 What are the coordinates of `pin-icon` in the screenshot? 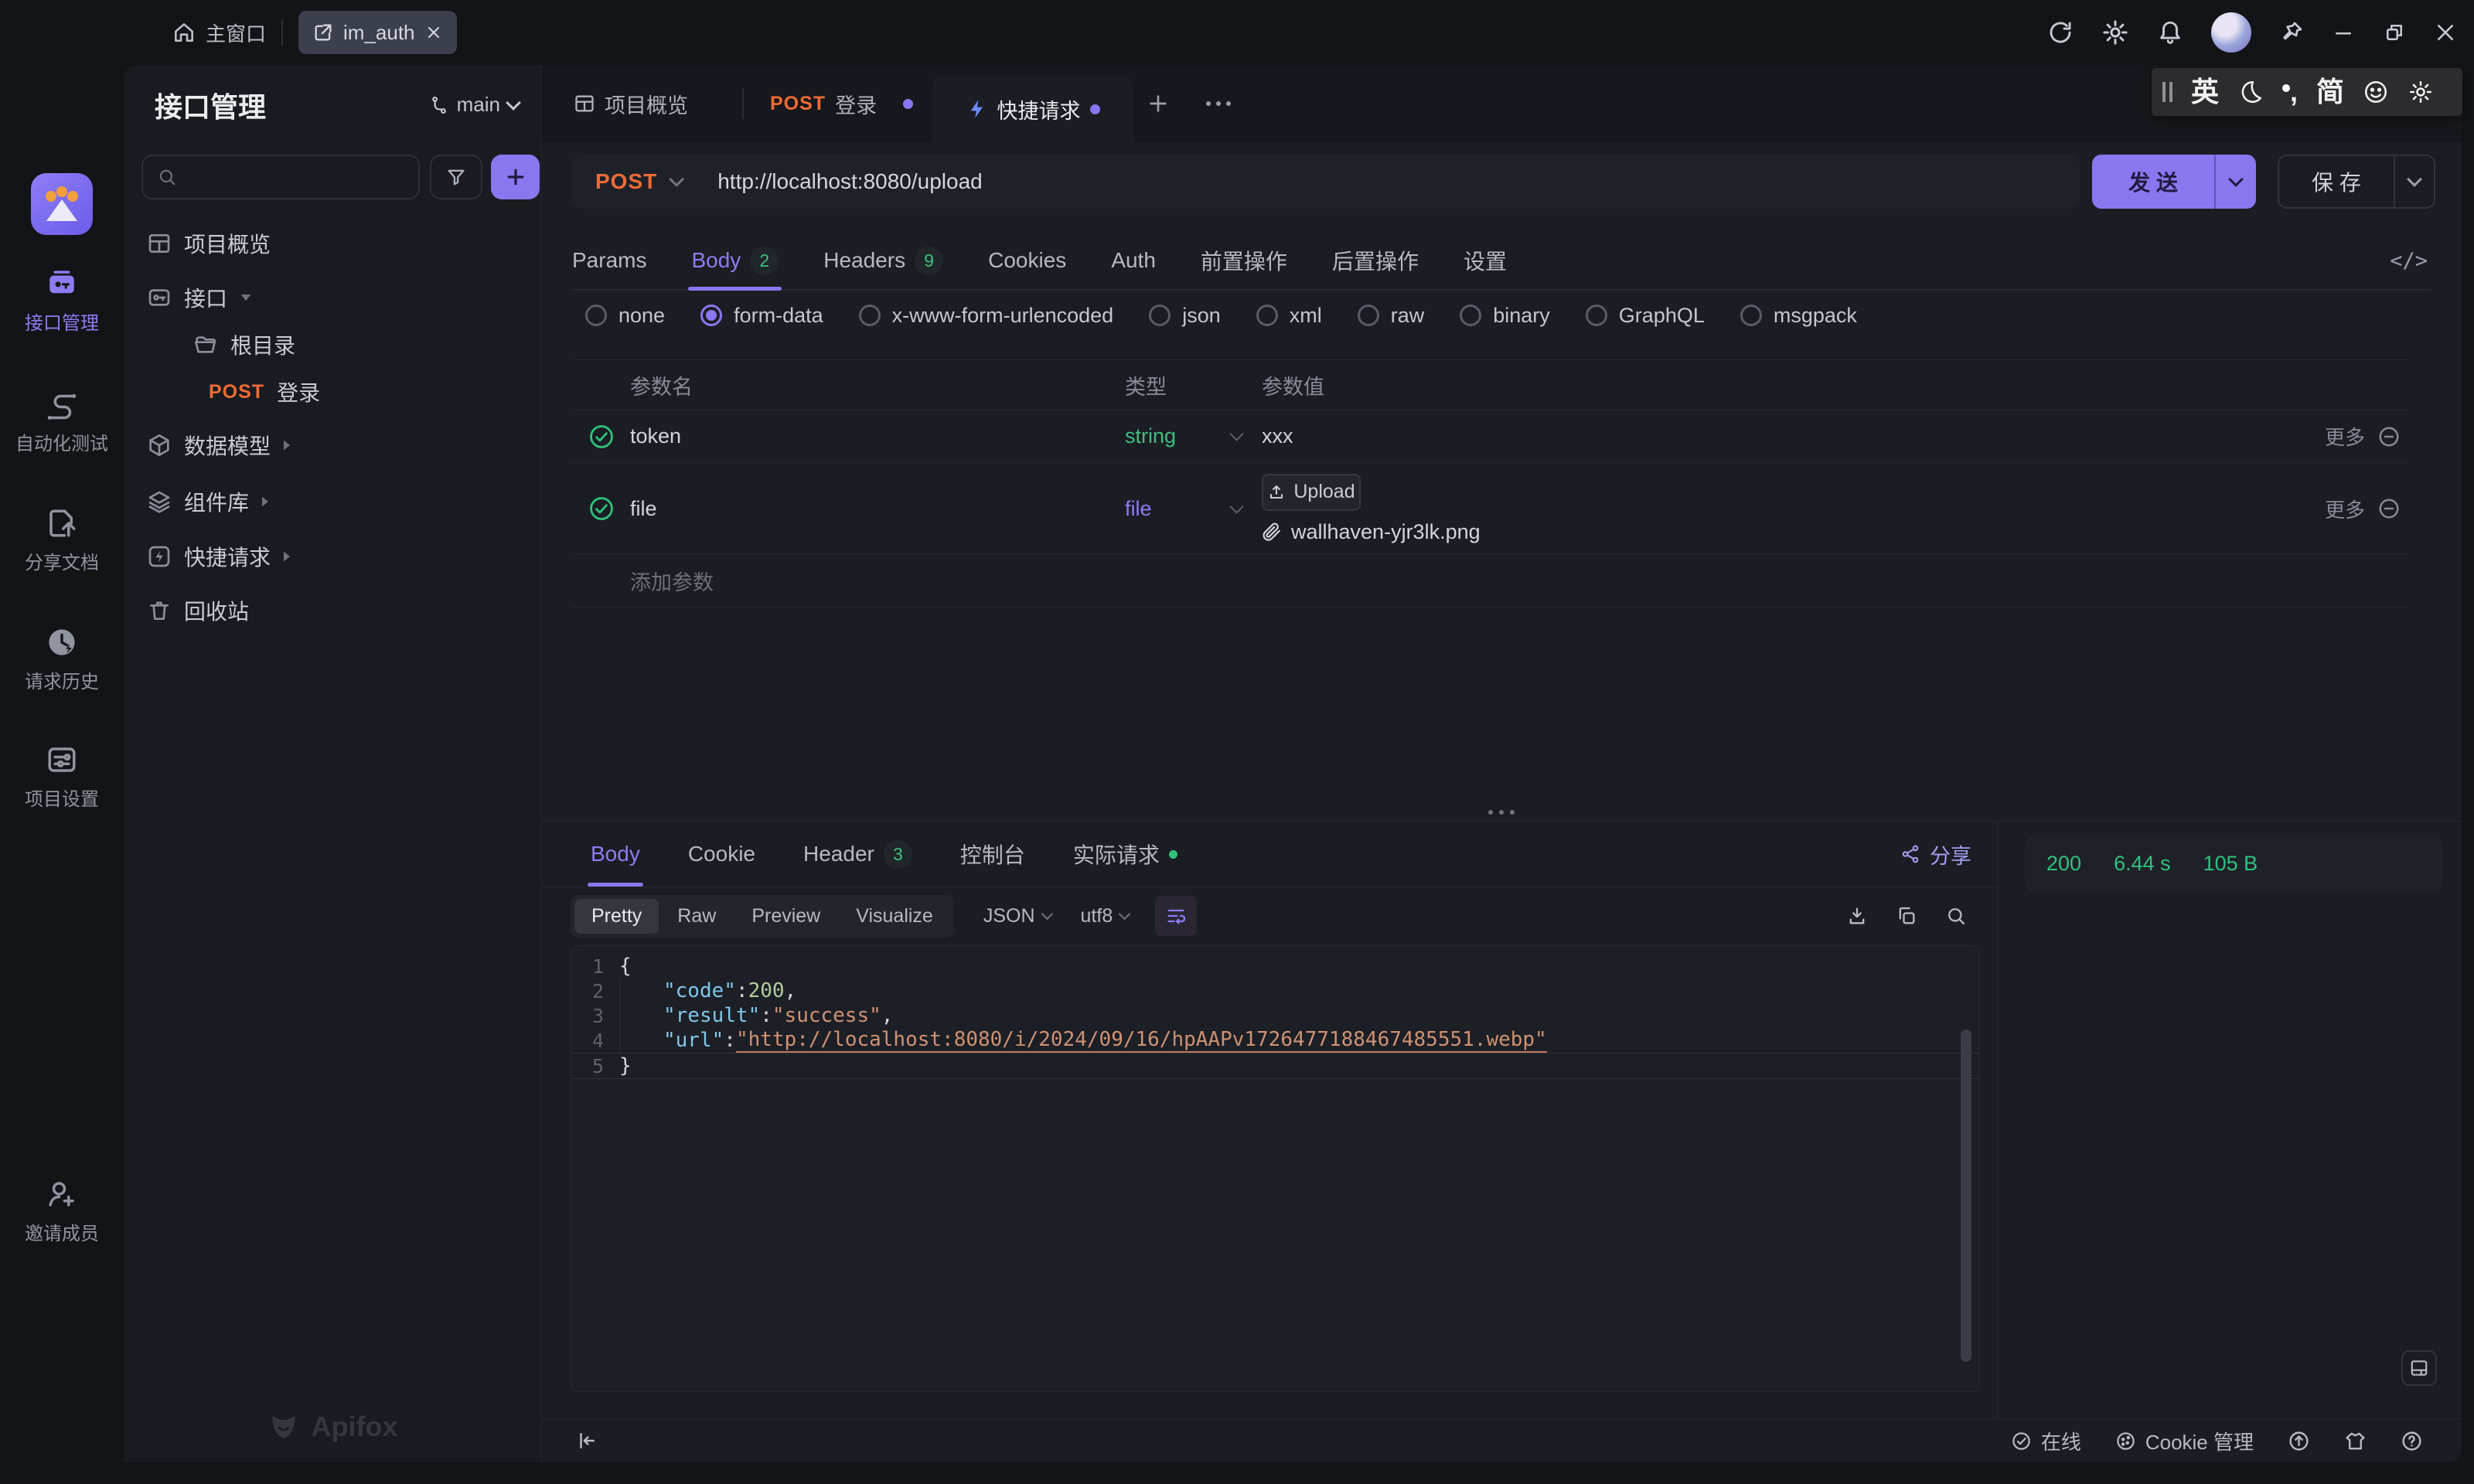 It's located at (2291, 32).